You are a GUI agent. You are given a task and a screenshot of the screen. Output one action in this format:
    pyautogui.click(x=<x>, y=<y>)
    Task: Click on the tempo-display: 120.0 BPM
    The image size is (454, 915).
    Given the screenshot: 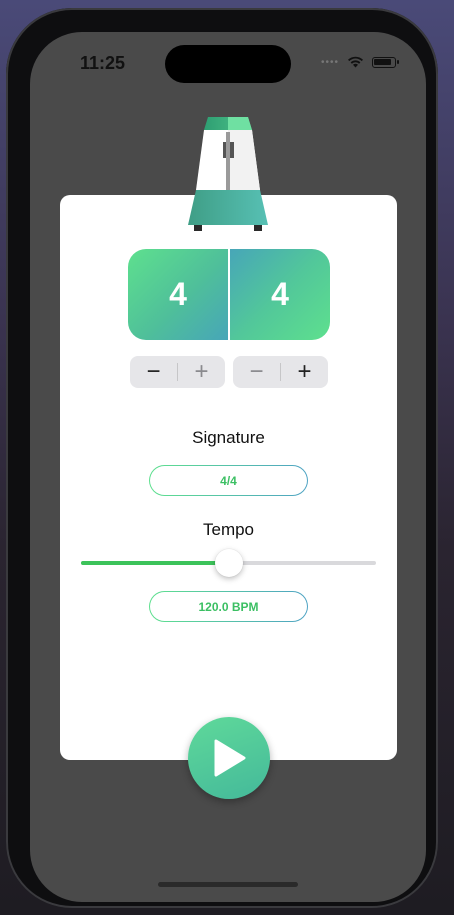 What is the action you would take?
    pyautogui.click(x=228, y=606)
    